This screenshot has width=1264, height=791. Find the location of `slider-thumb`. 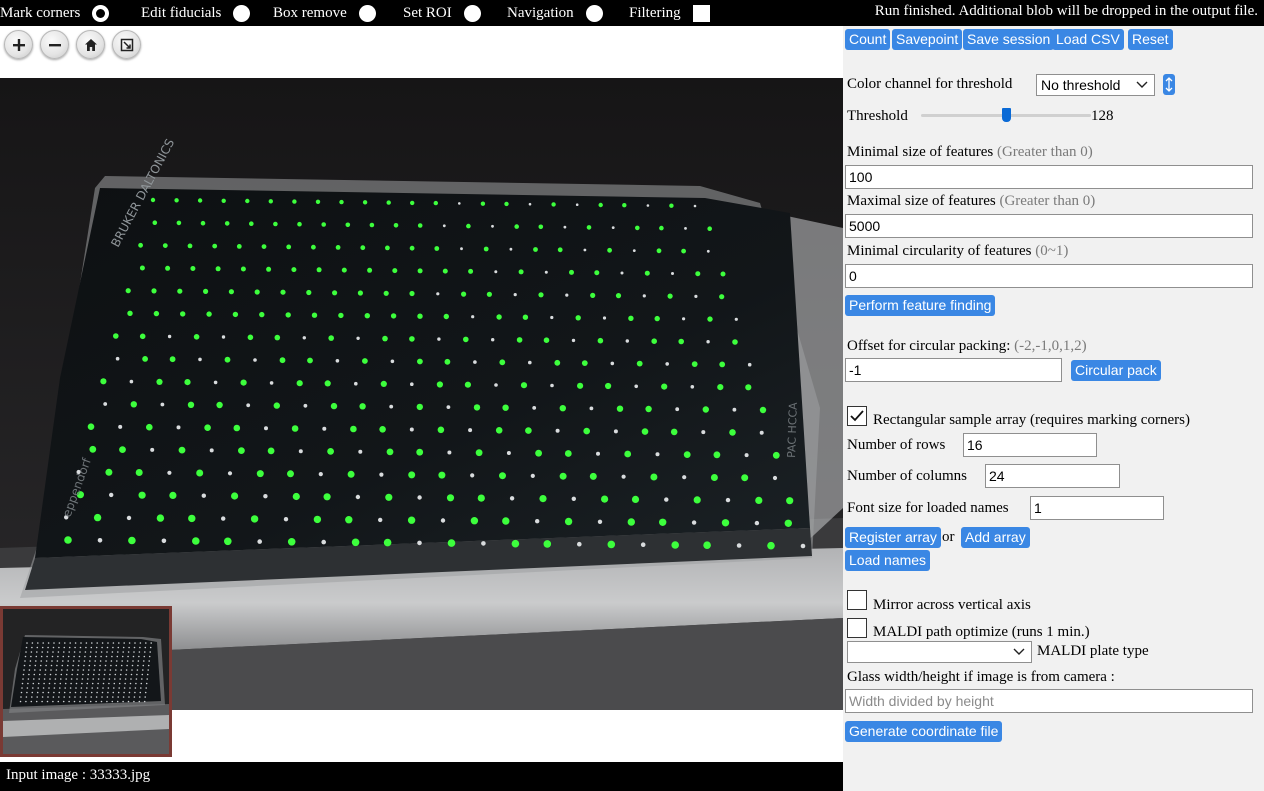

slider-thumb is located at coordinates (1006, 115).